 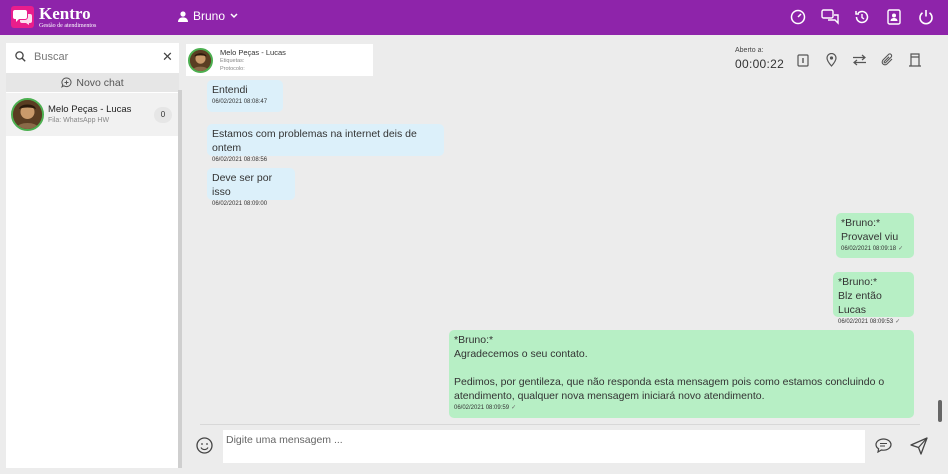 What do you see at coordinates (183, 16) in the screenshot?
I see `user-icon` at bounding box center [183, 16].